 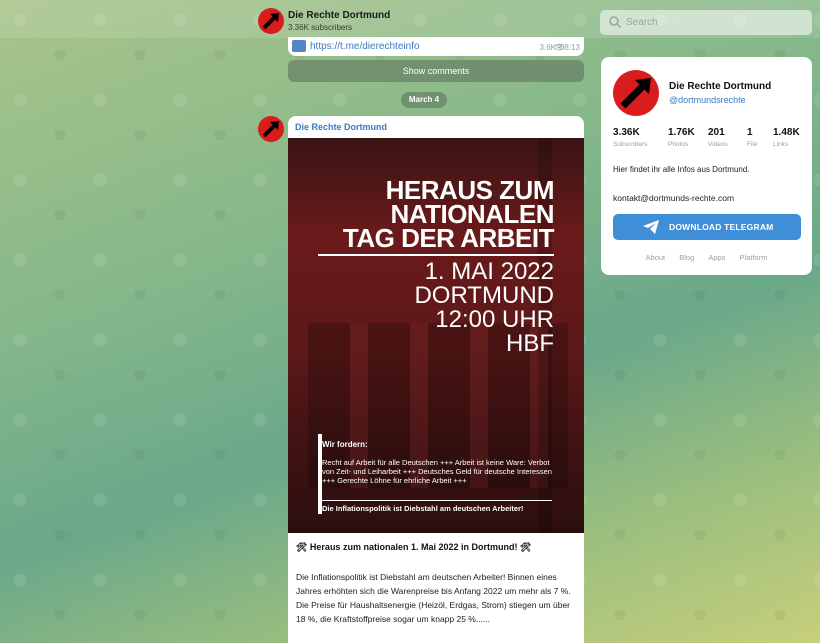 I want to click on stat-label: Videos, so click(x=718, y=144).